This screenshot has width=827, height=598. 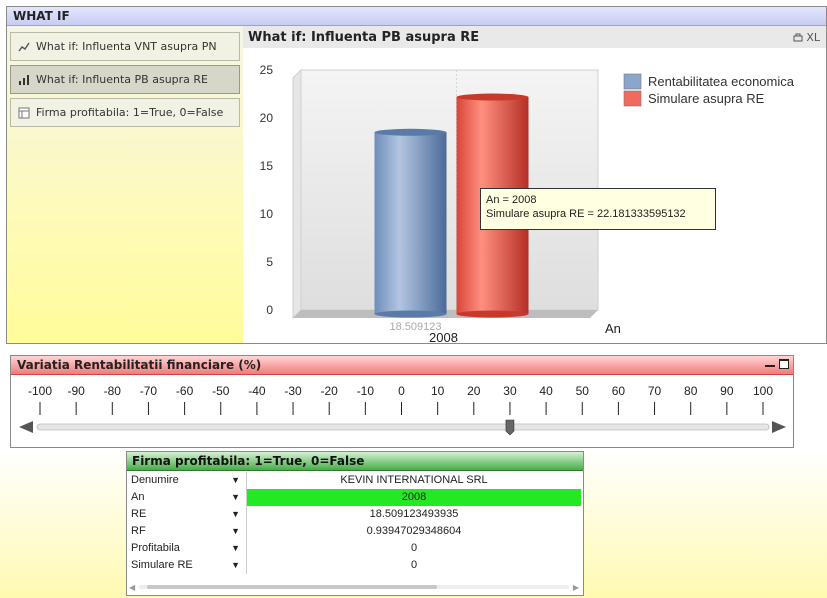 What do you see at coordinates (330, 391) in the screenshot?
I see `slider-tick-label: -20` at bounding box center [330, 391].